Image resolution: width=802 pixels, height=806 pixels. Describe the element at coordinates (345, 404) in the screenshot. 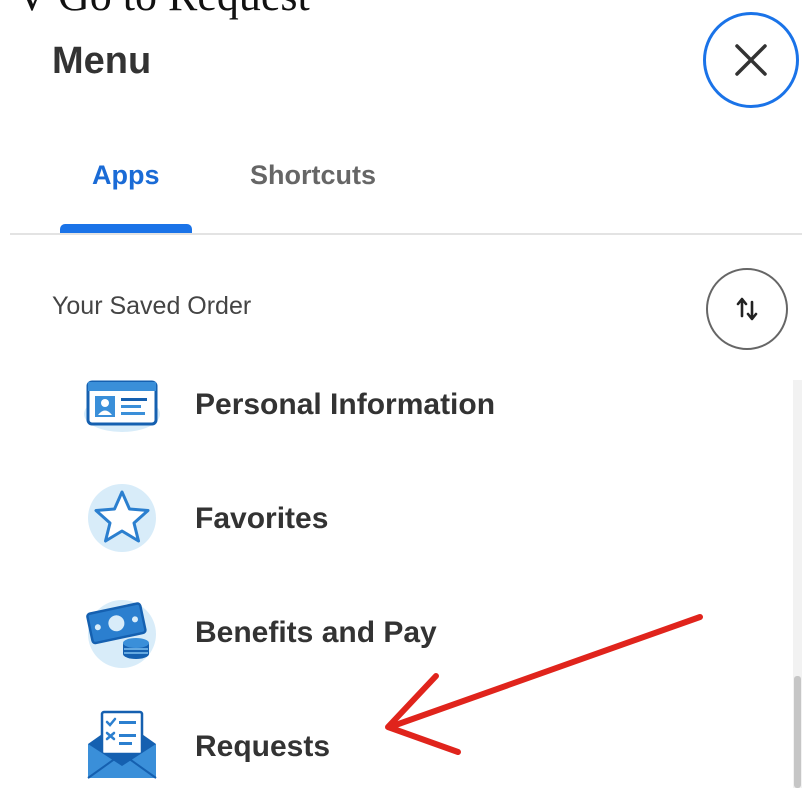

I see `app-label: Personal Information` at that location.